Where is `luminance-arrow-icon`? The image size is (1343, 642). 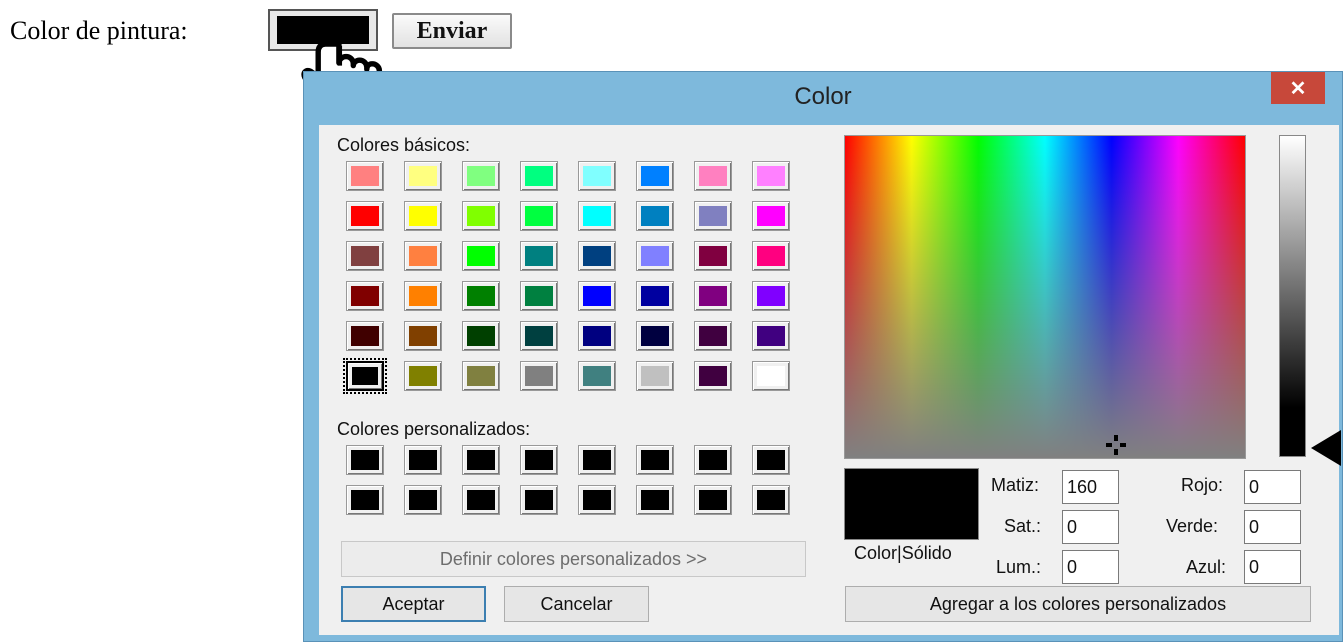 luminance-arrow-icon is located at coordinates (1326, 448).